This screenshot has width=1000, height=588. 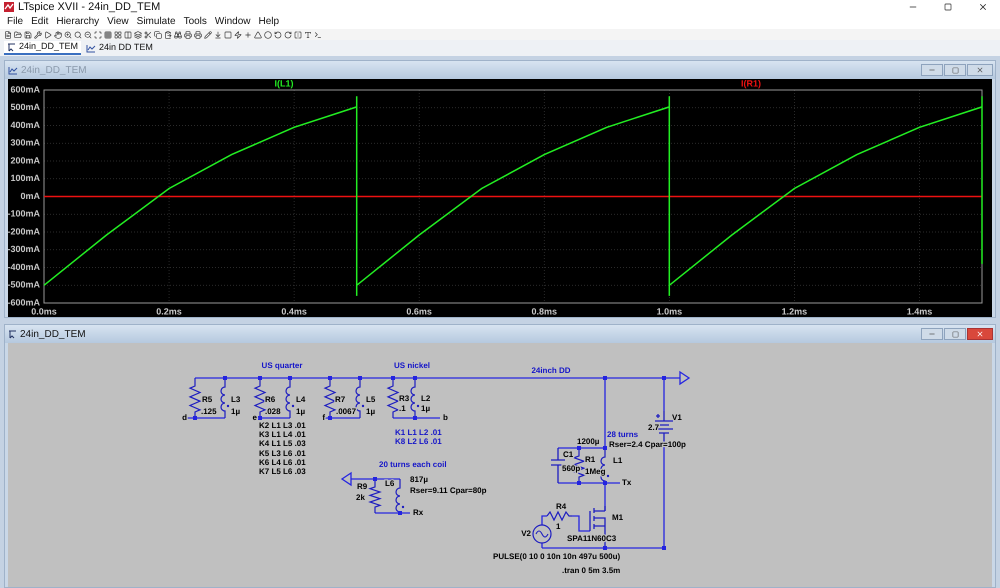 What do you see at coordinates (415, 398) in the screenshot?
I see `inductor-symbol` at bounding box center [415, 398].